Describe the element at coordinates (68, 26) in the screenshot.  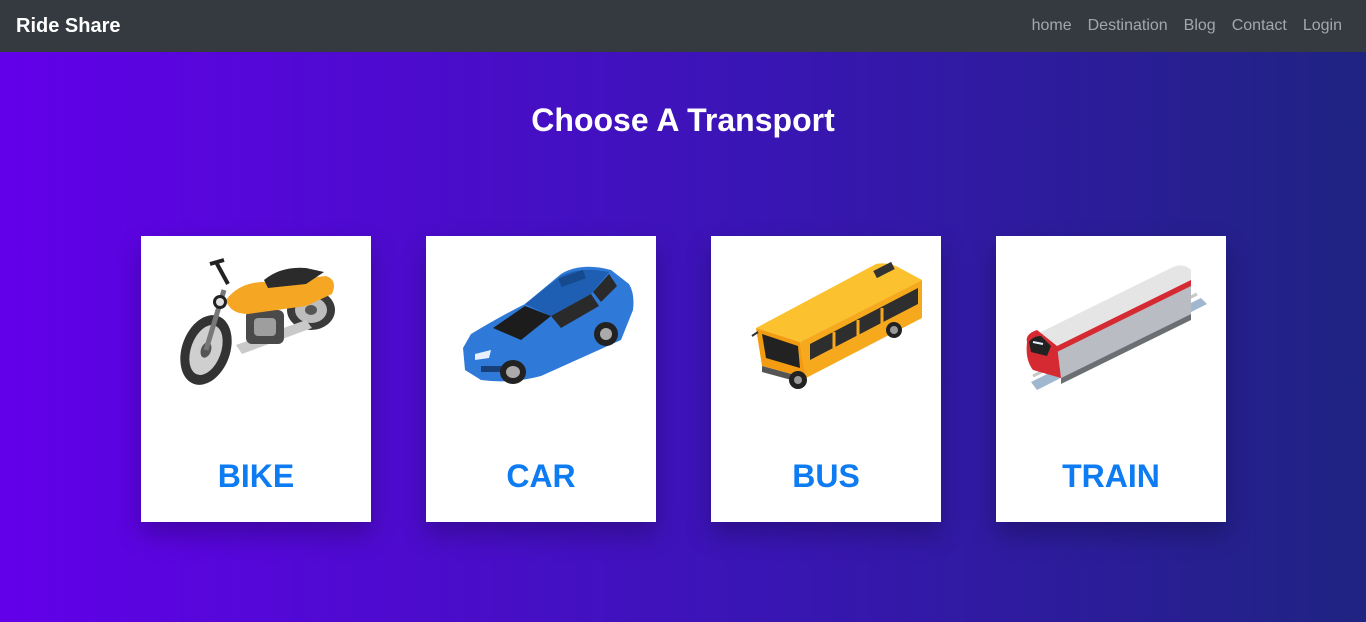
I see `brand-link: Ride Share` at that location.